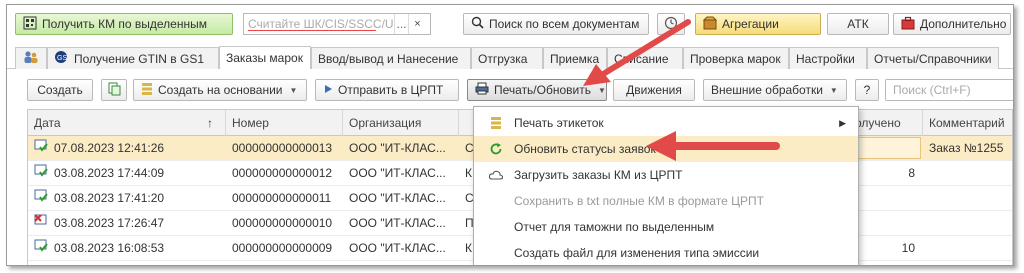  What do you see at coordinates (564, 24) in the screenshot?
I see `search-all-docs-label: Поиск по всем документам` at bounding box center [564, 24].